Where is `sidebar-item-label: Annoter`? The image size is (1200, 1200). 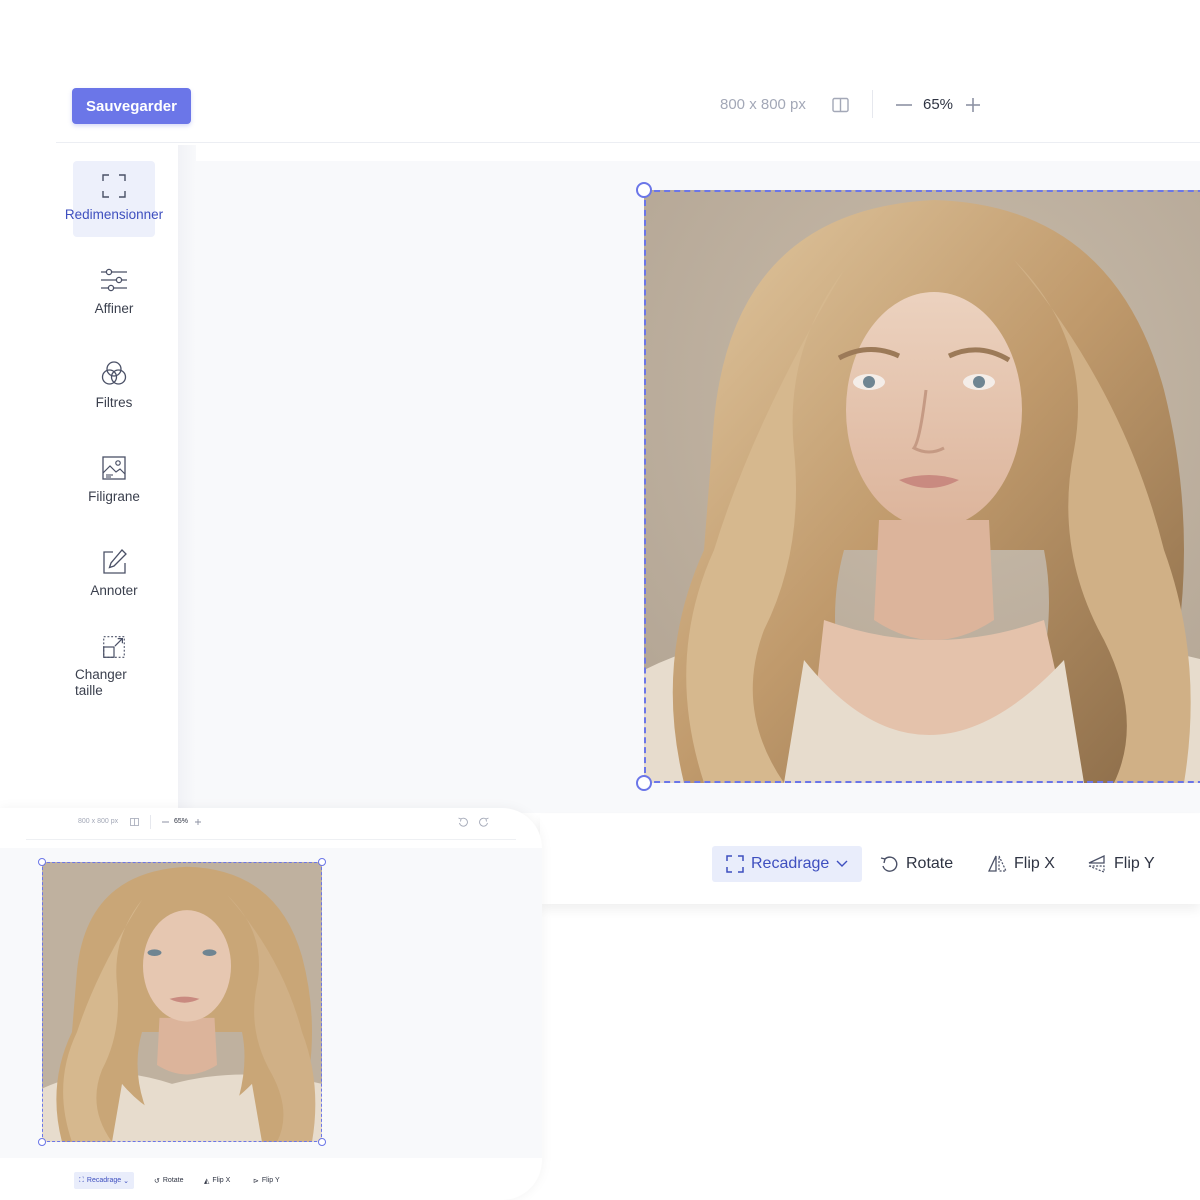 sidebar-item-label: Annoter is located at coordinates (114, 590).